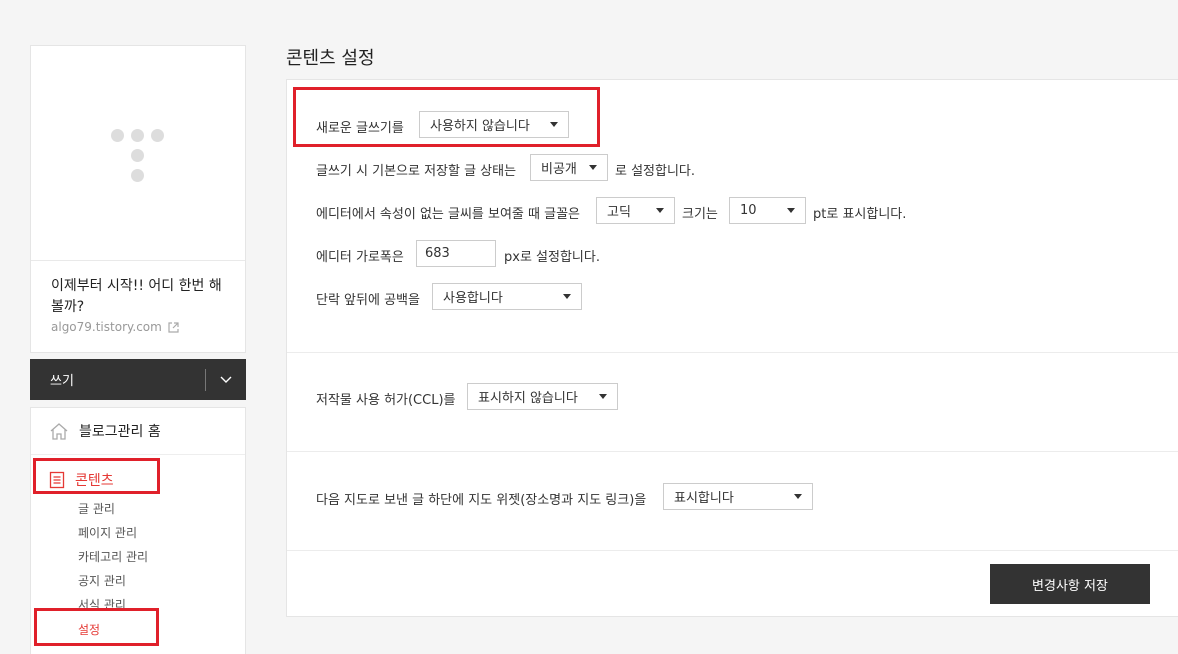  I want to click on blog-logo, so click(138, 153).